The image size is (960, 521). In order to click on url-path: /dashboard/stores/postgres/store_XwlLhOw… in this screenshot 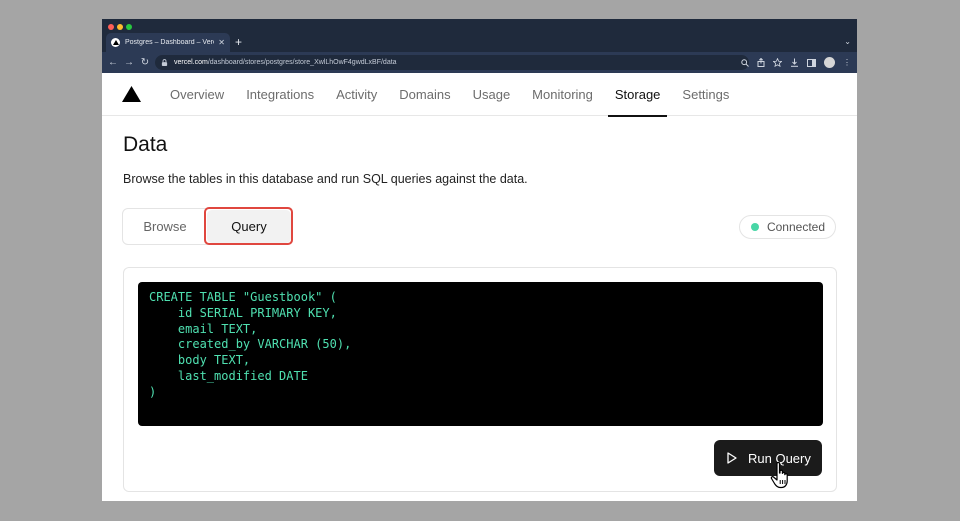, I will do `click(302, 62)`.